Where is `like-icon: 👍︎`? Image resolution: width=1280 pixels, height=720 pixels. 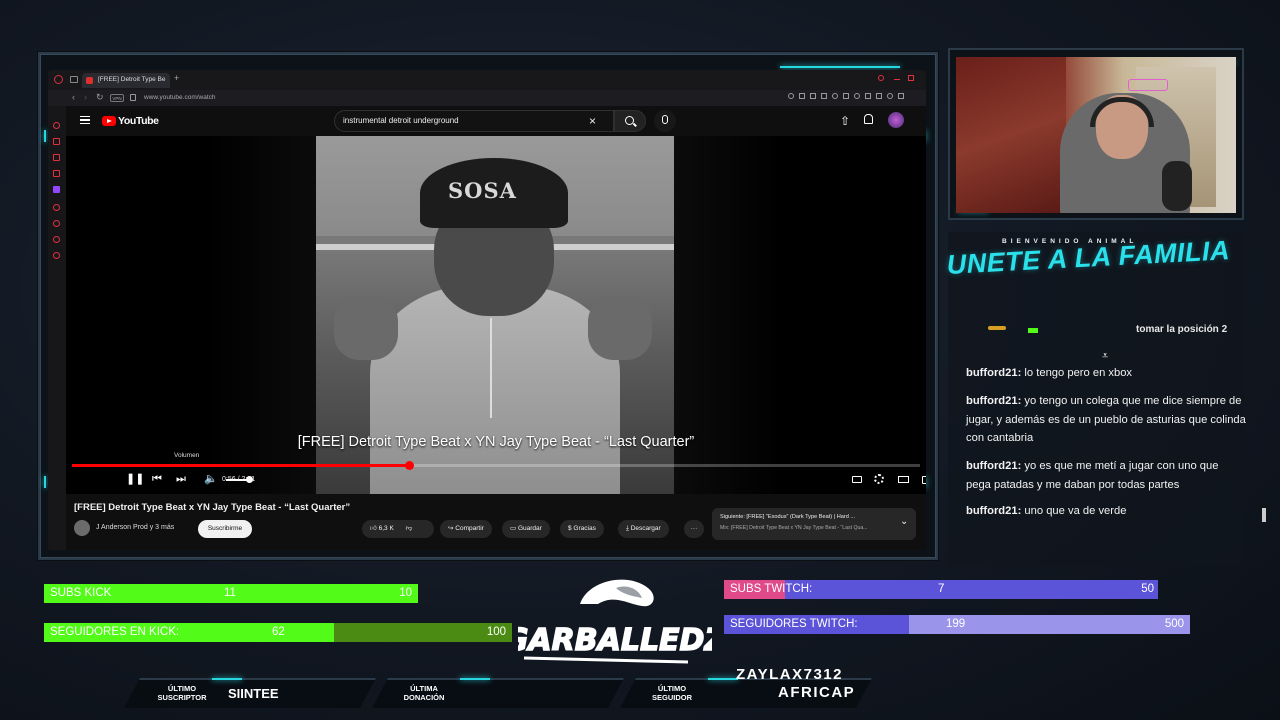 like-icon: 👍︎ is located at coordinates (374, 528).